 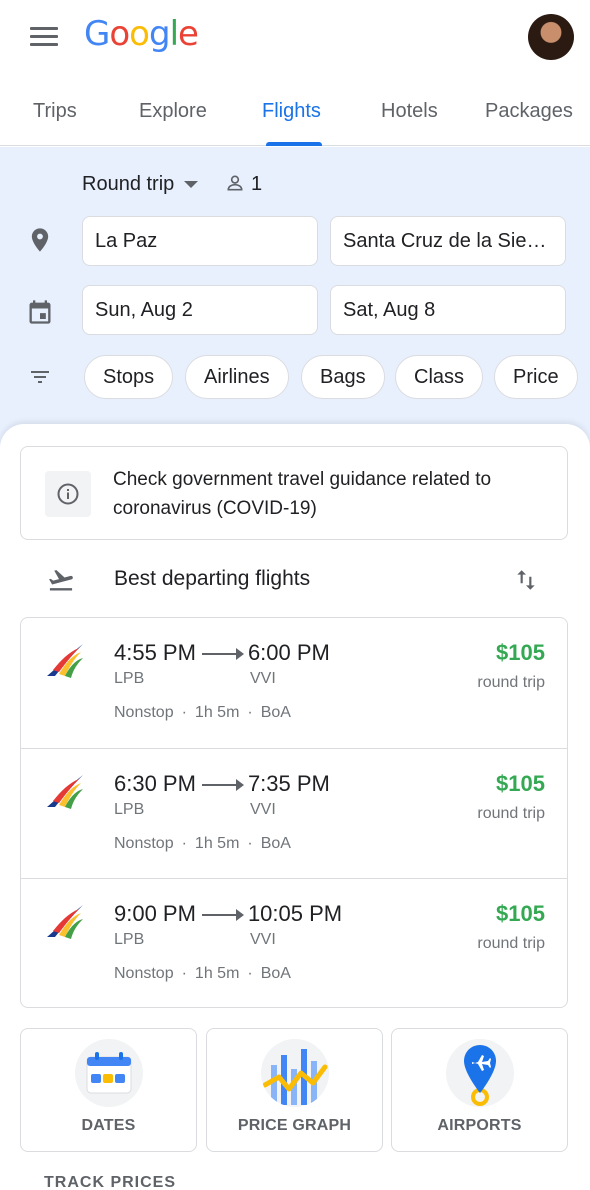 I want to click on location-pin-icon, so click(x=40, y=240).